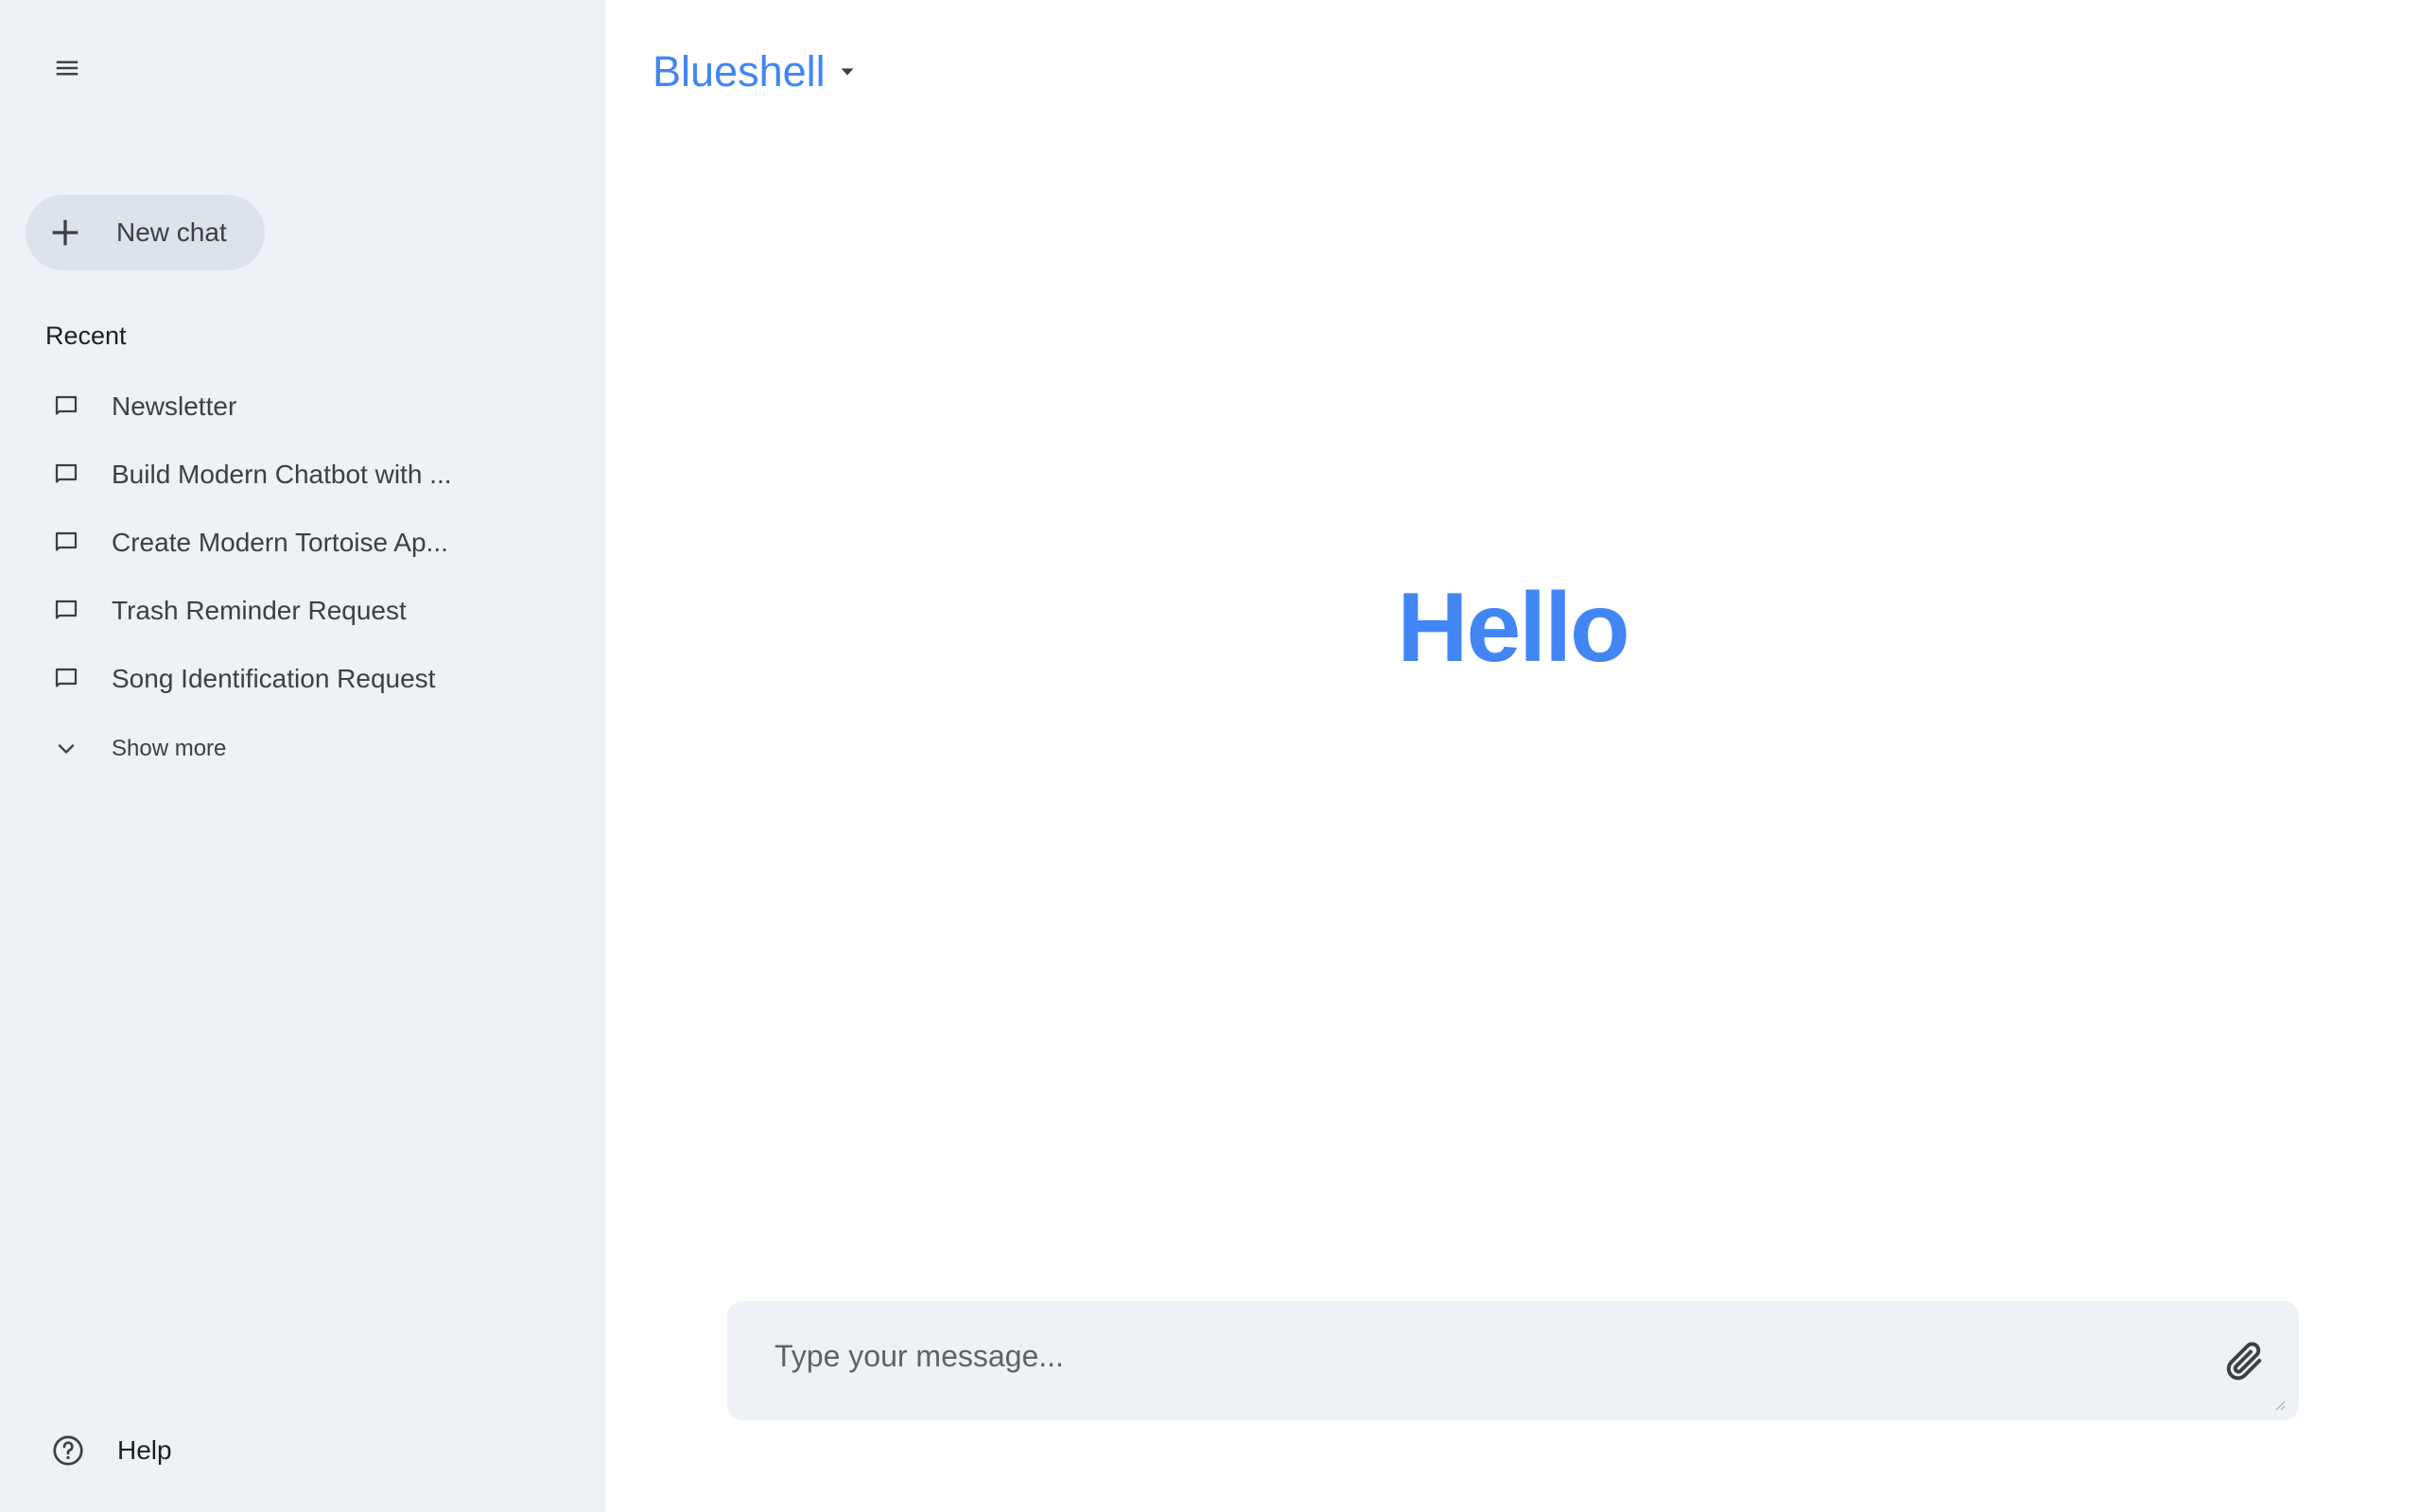  What do you see at coordinates (260, 610) in the screenshot?
I see `recent-item-label: Trash Reminder Request` at bounding box center [260, 610].